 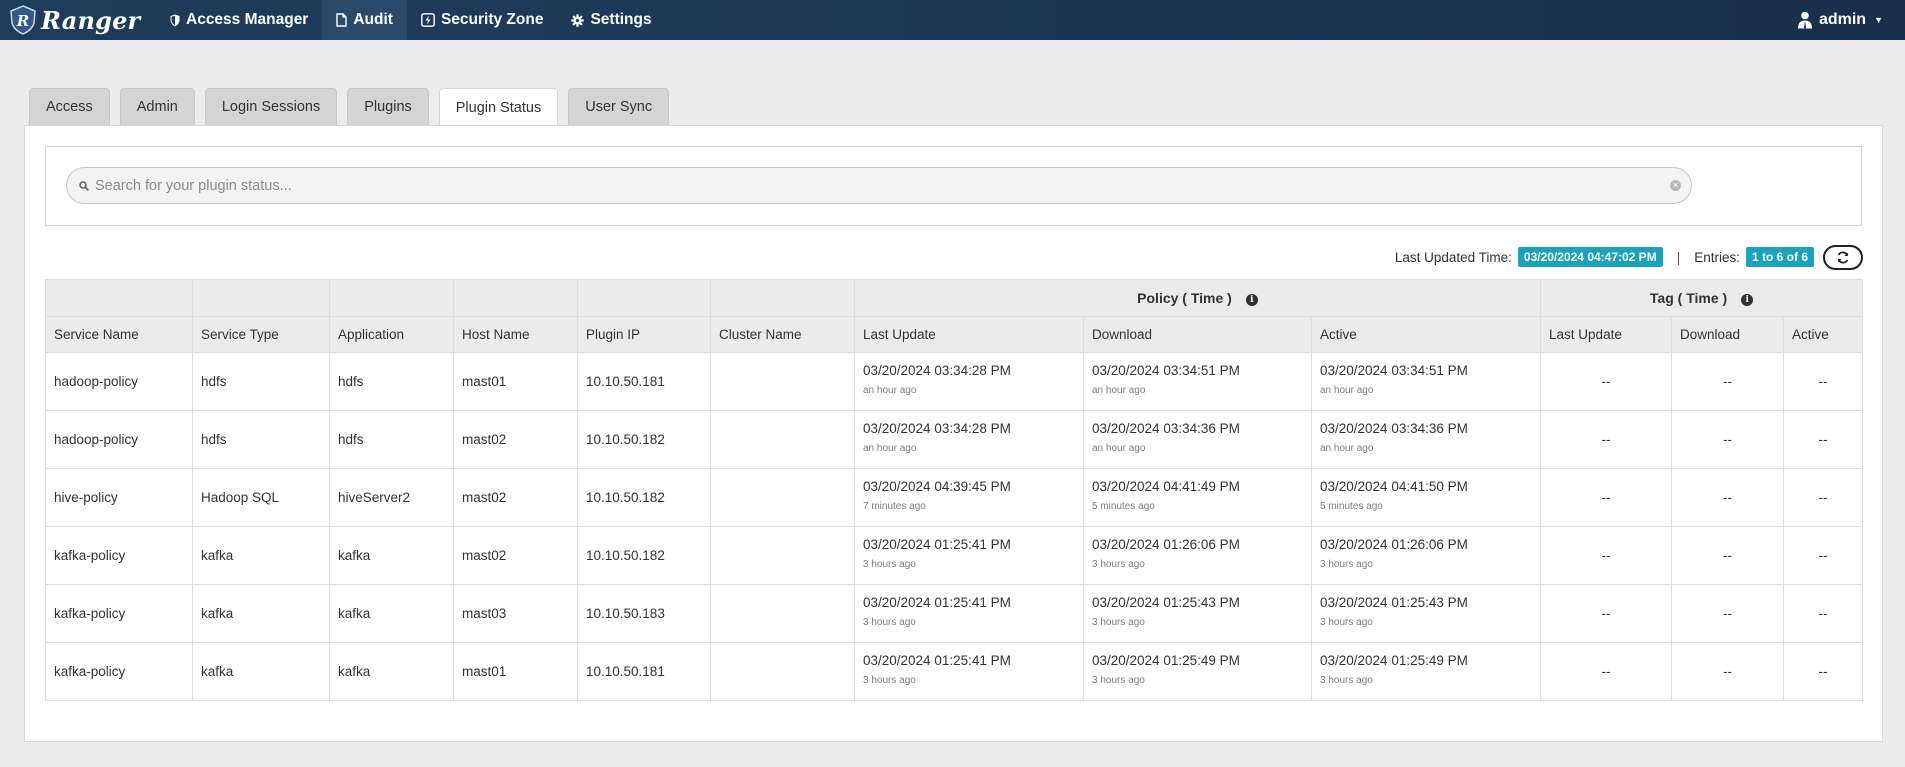 What do you see at coordinates (1675, 185) in the screenshot?
I see `clear-search-icon: ✕` at bounding box center [1675, 185].